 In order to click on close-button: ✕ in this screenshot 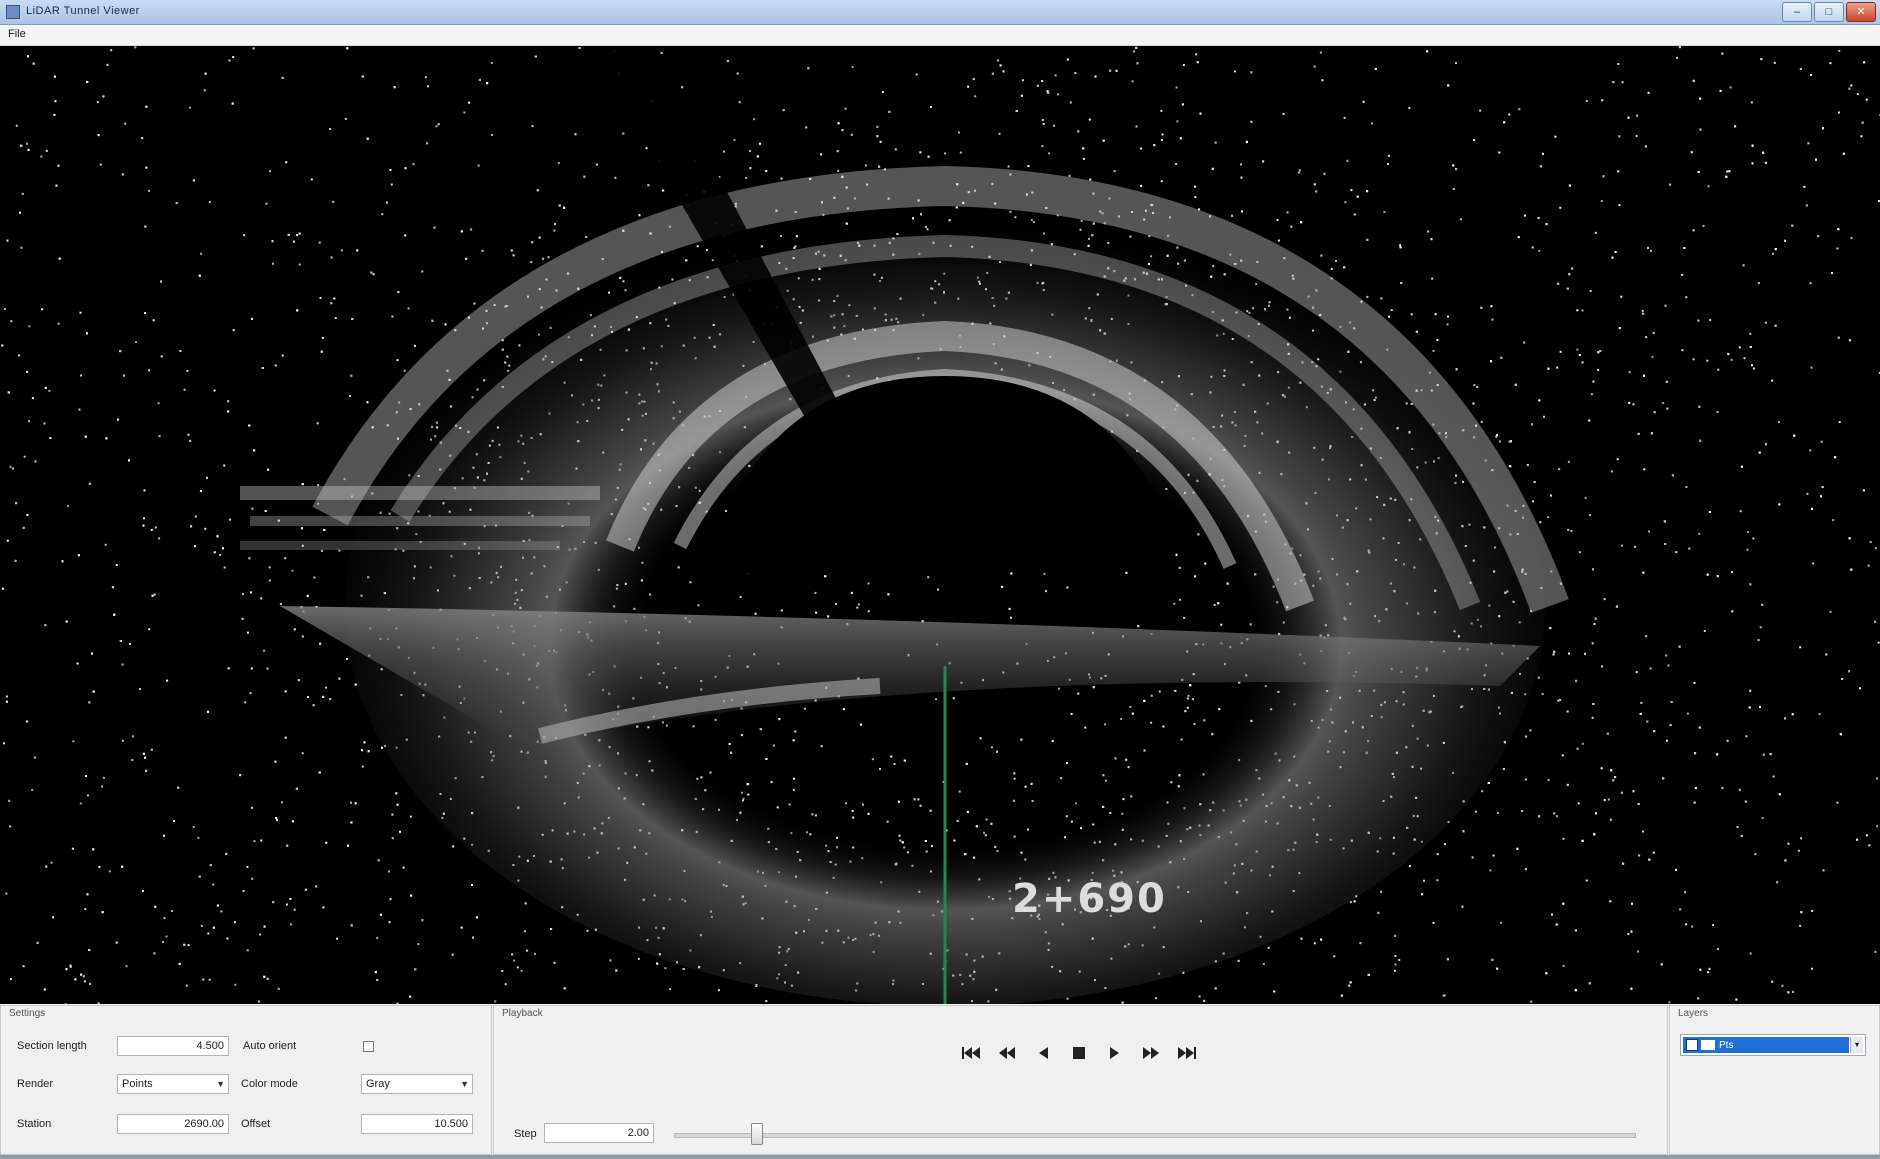, I will do `click(1861, 12)`.